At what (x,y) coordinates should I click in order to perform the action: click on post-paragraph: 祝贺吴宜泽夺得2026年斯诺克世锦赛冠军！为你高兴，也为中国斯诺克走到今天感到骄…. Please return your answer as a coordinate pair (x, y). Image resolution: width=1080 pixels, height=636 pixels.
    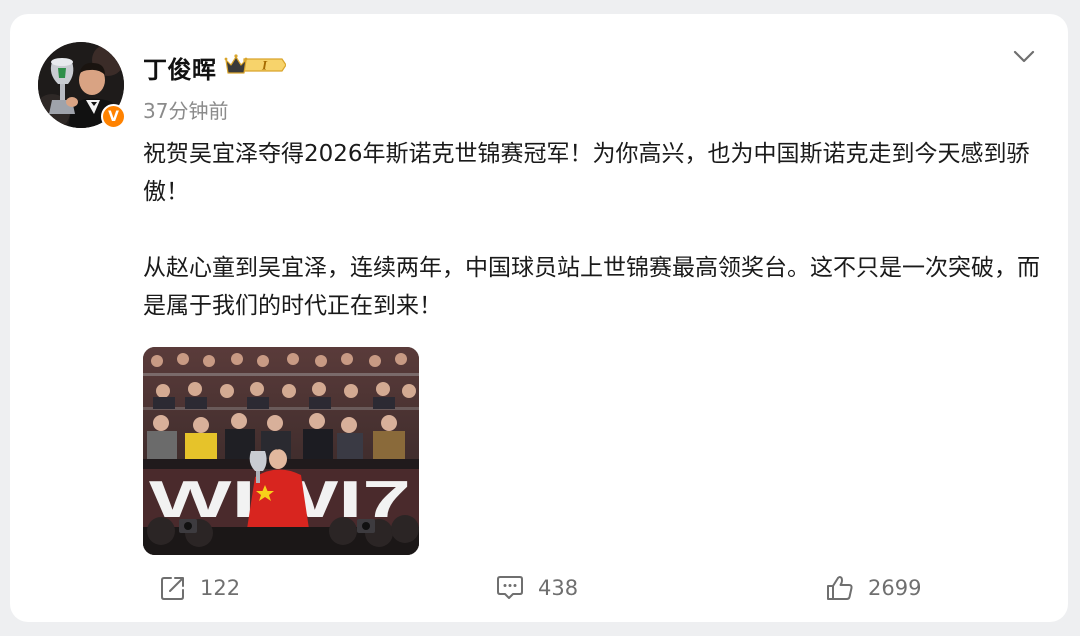
    Looking at the image, I should click on (586, 173).